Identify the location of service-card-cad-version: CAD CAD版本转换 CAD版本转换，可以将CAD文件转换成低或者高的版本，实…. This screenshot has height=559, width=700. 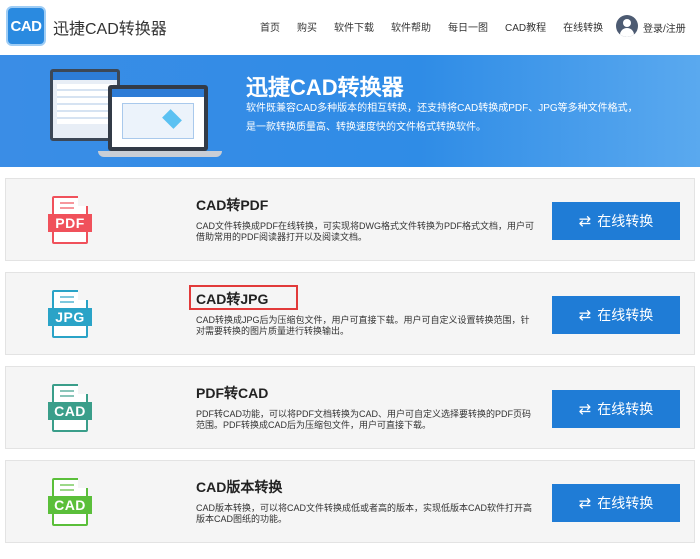
(350, 501).